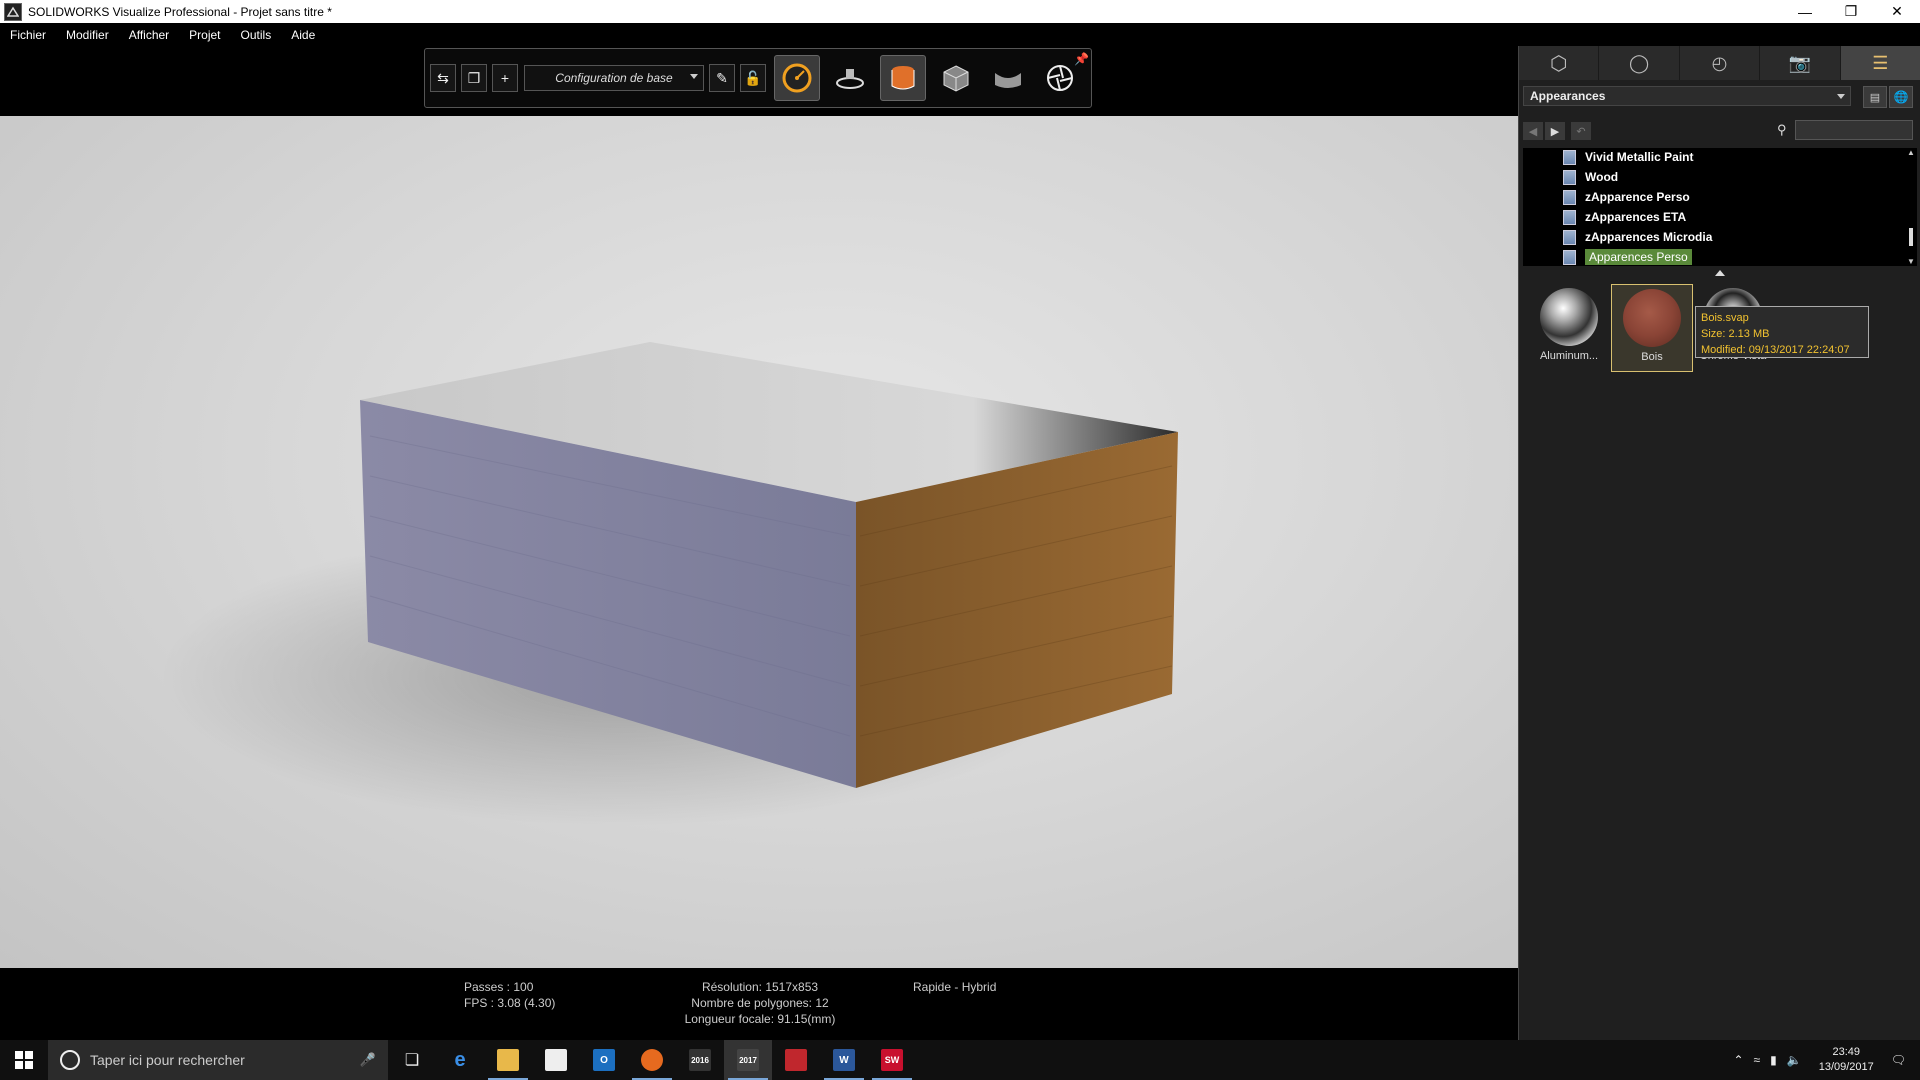 This screenshot has width=1920, height=1080. What do you see at coordinates (256, 35) in the screenshot?
I see `menu-outils: Outils` at bounding box center [256, 35].